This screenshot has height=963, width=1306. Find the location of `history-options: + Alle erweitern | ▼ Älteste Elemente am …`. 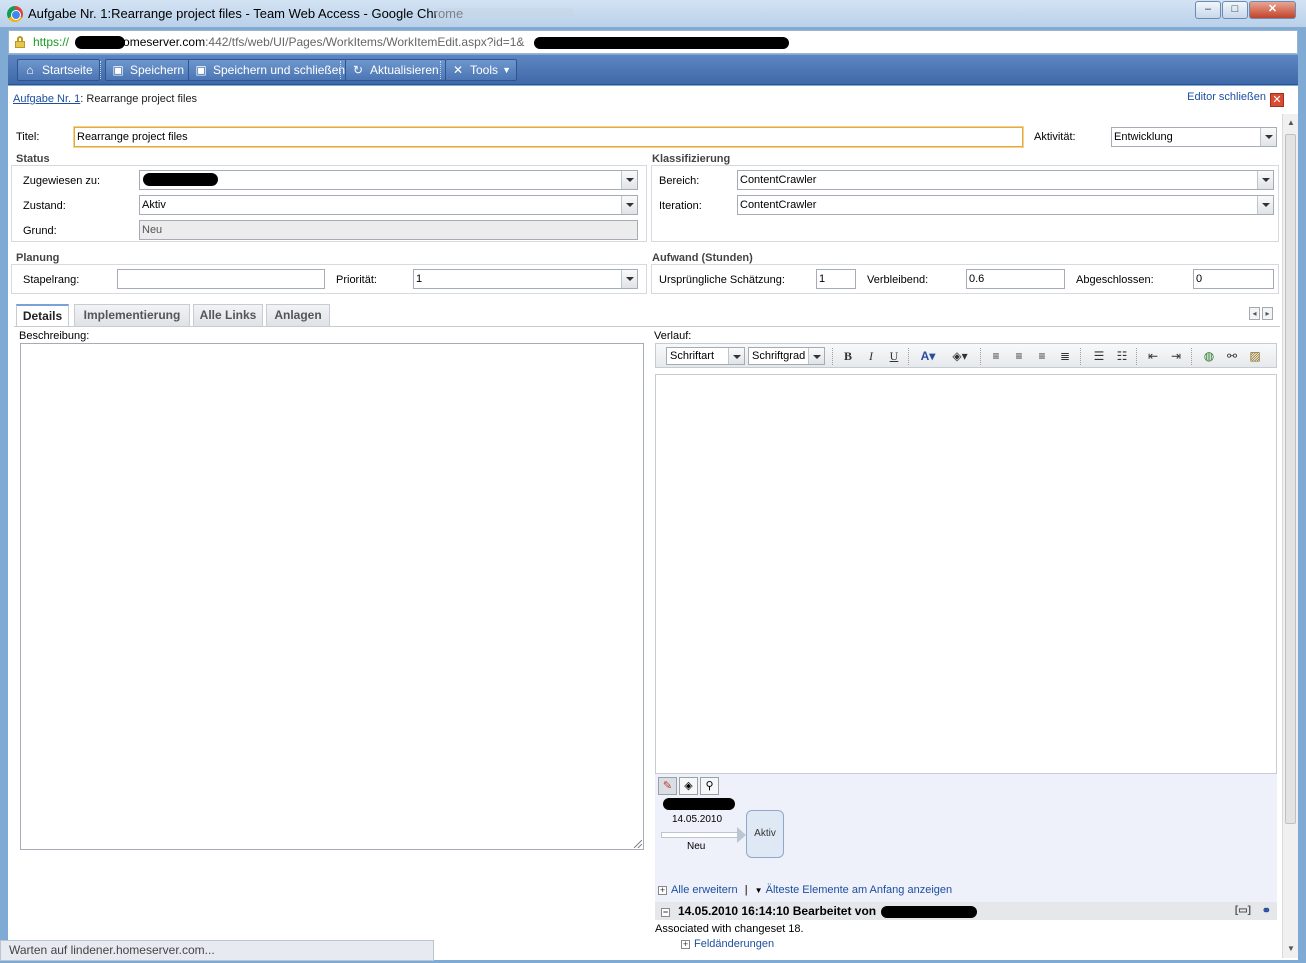

history-options: + Alle erweitern | ▼ Älteste Elemente am … is located at coordinates (805, 890).